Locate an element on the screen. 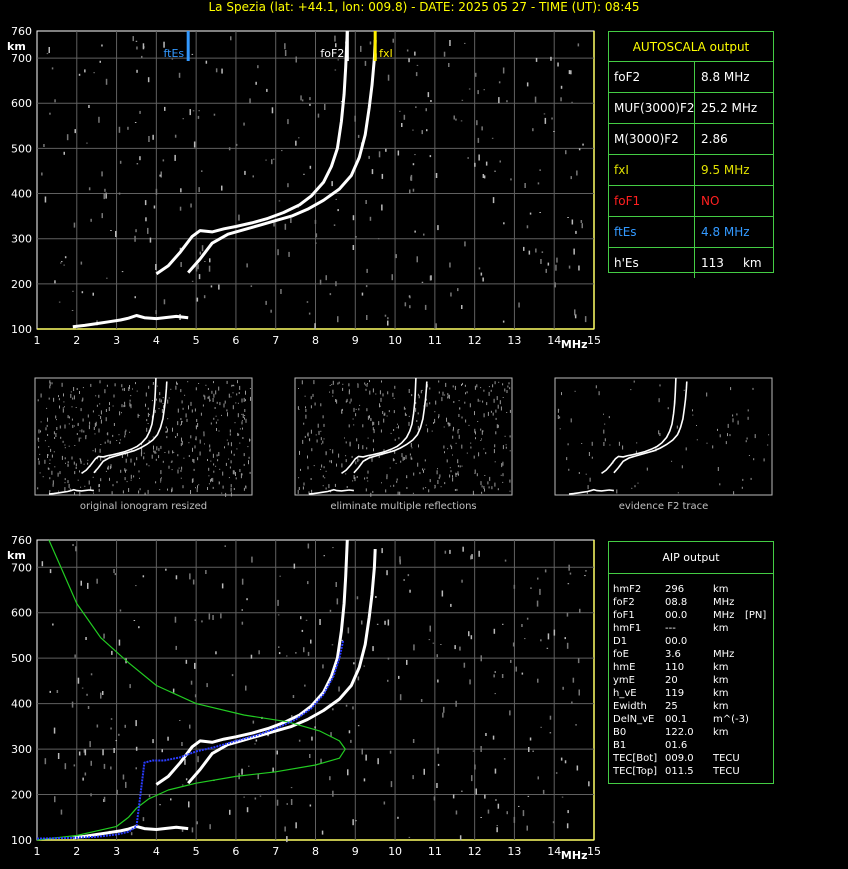 The image size is (848, 869). aip-value: 08.8 is located at coordinates (676, 602).